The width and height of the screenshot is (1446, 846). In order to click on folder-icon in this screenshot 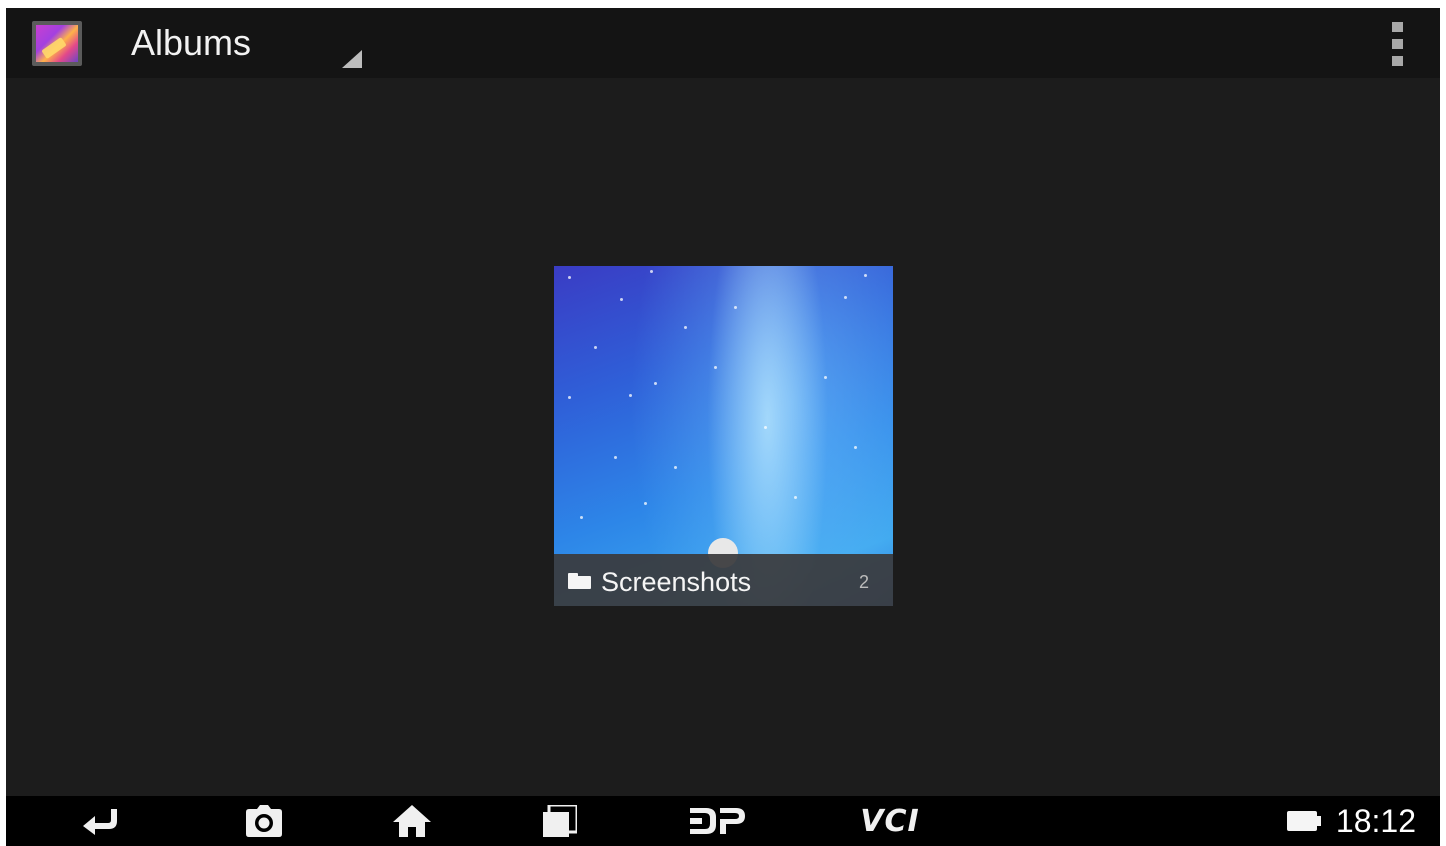, I will do `click(579, 581)`.